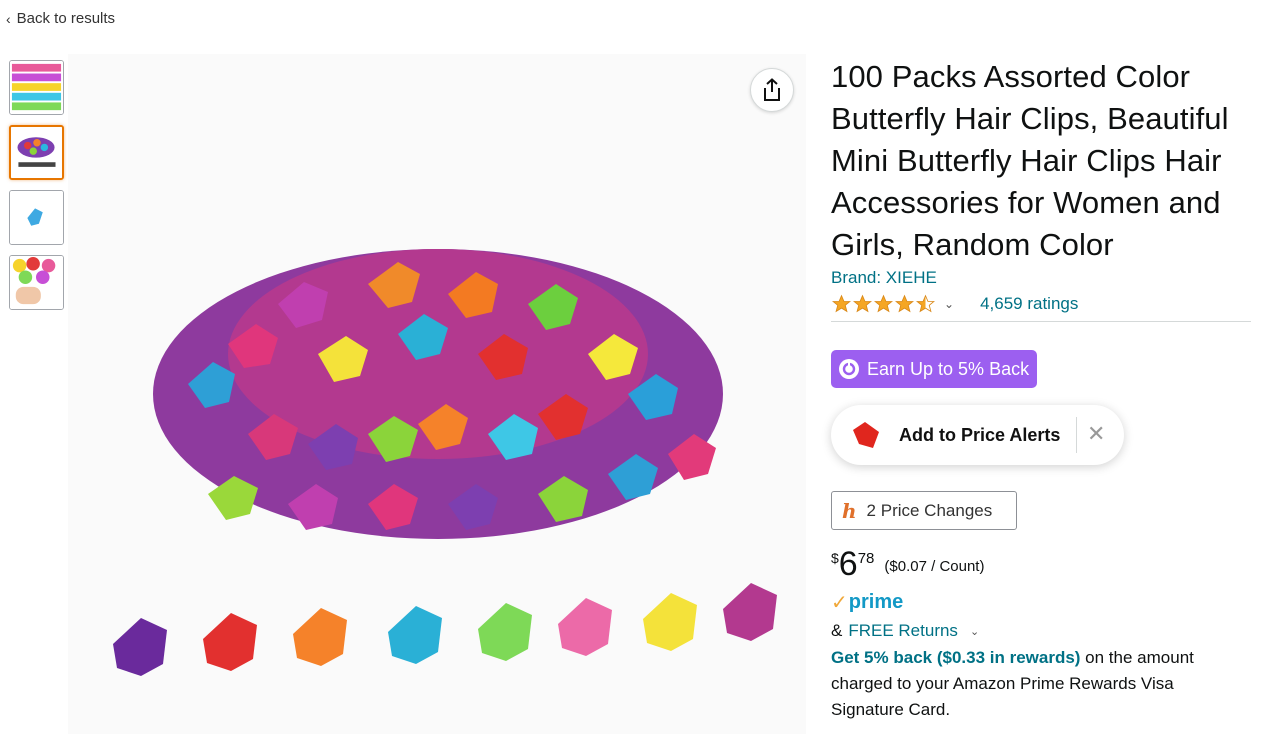 This screenshot has width=1280, height=734. What do you see at coordinates (835, 558) in the screenshot?
I see `price-currency: $` at bounding box center [835, 558].